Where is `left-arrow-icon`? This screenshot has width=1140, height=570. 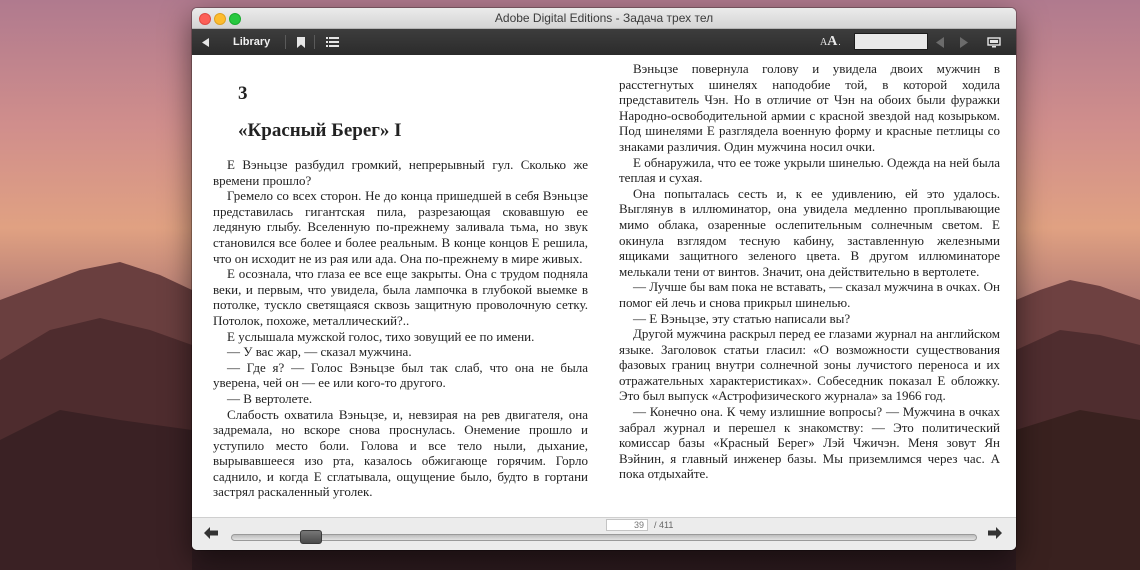
left-arrow-icon is located at coordinates (211, 534).